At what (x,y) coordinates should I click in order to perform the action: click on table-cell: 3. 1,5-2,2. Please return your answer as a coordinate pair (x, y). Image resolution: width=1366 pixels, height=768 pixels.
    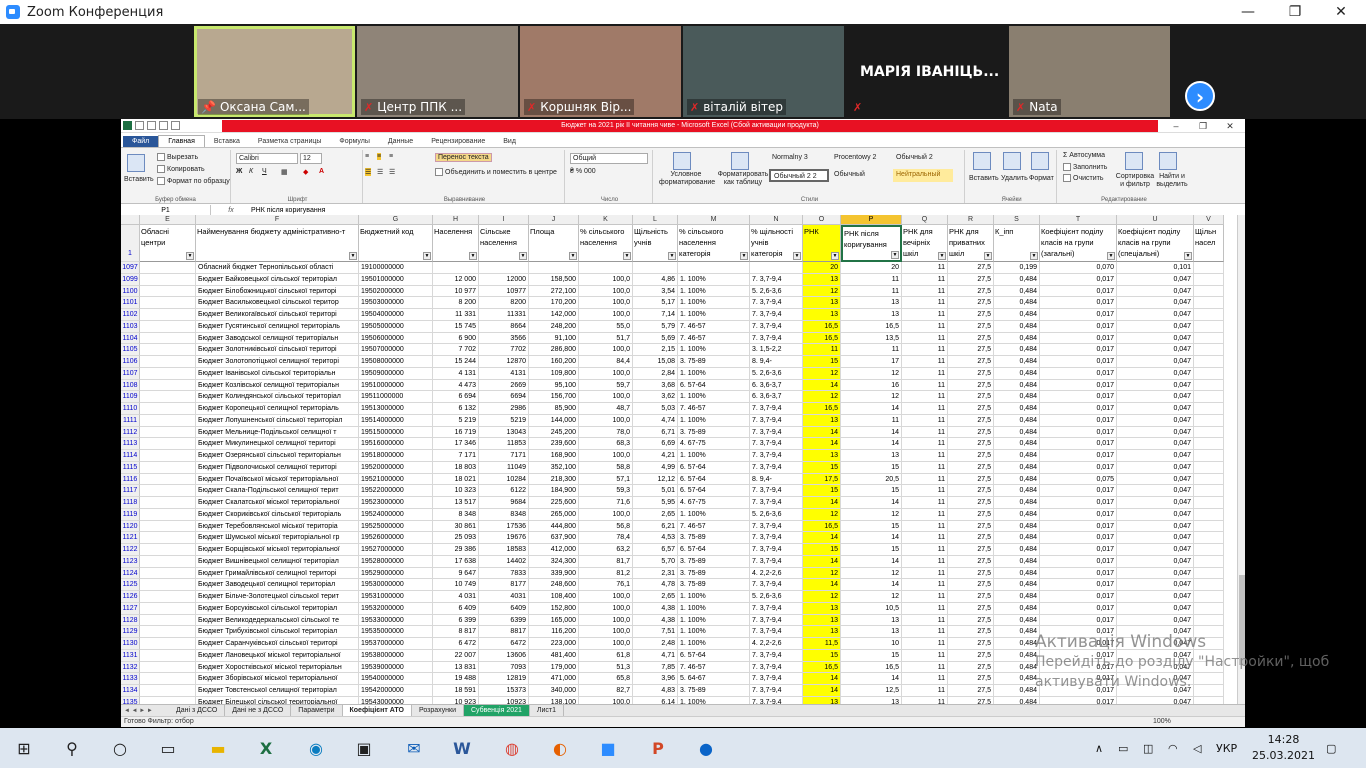
    Looking at the image, I should click on (776, 350).